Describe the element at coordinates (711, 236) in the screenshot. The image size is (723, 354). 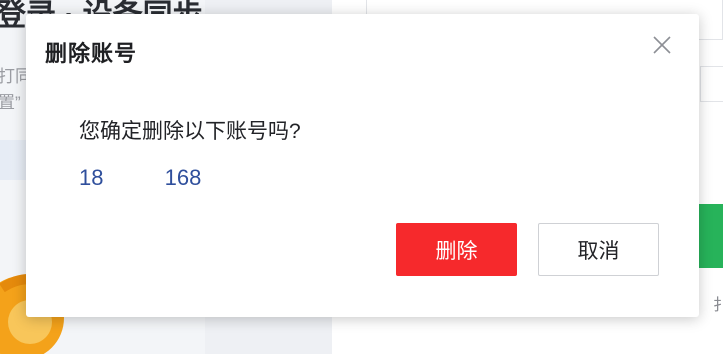
I see `background-login-button` at that location.